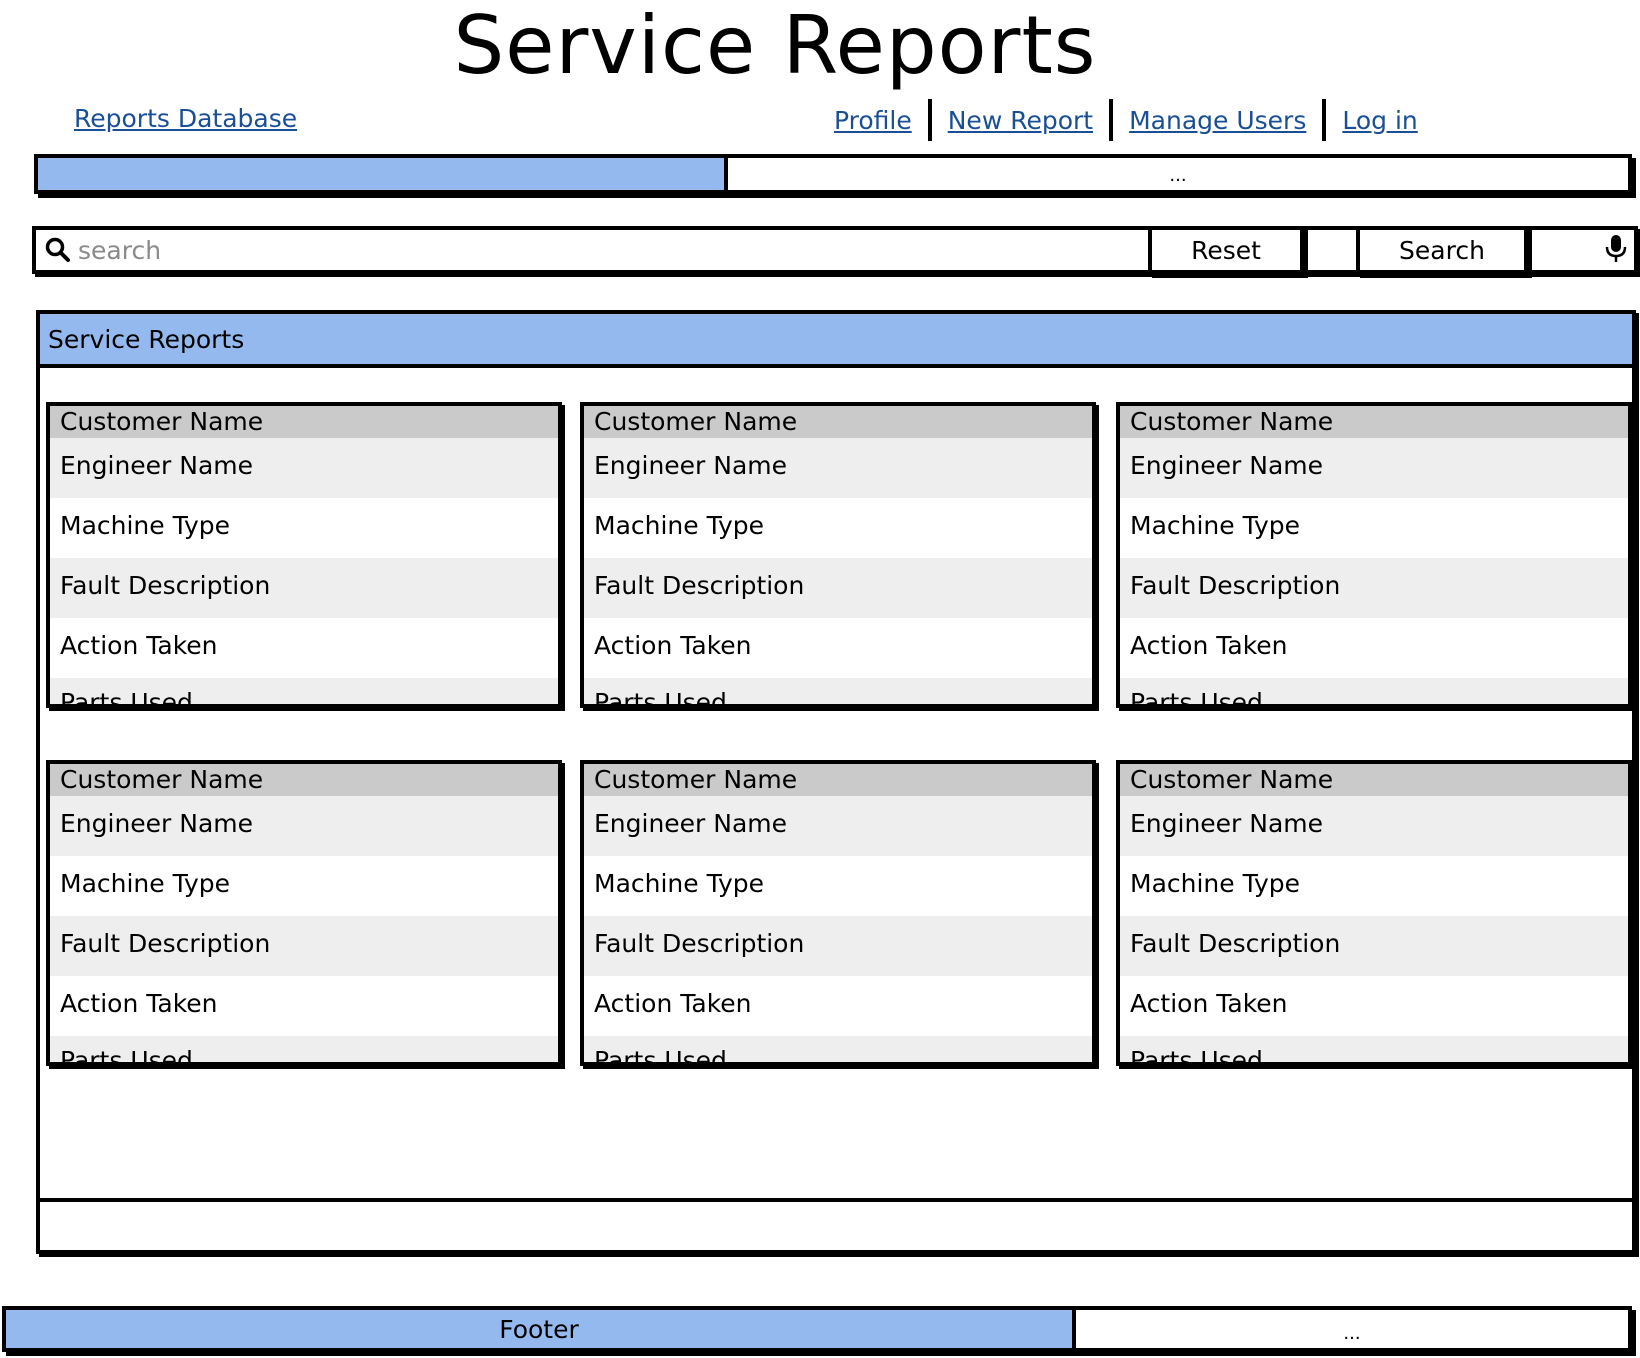  I want to click on active-tab, so click(383, 174).